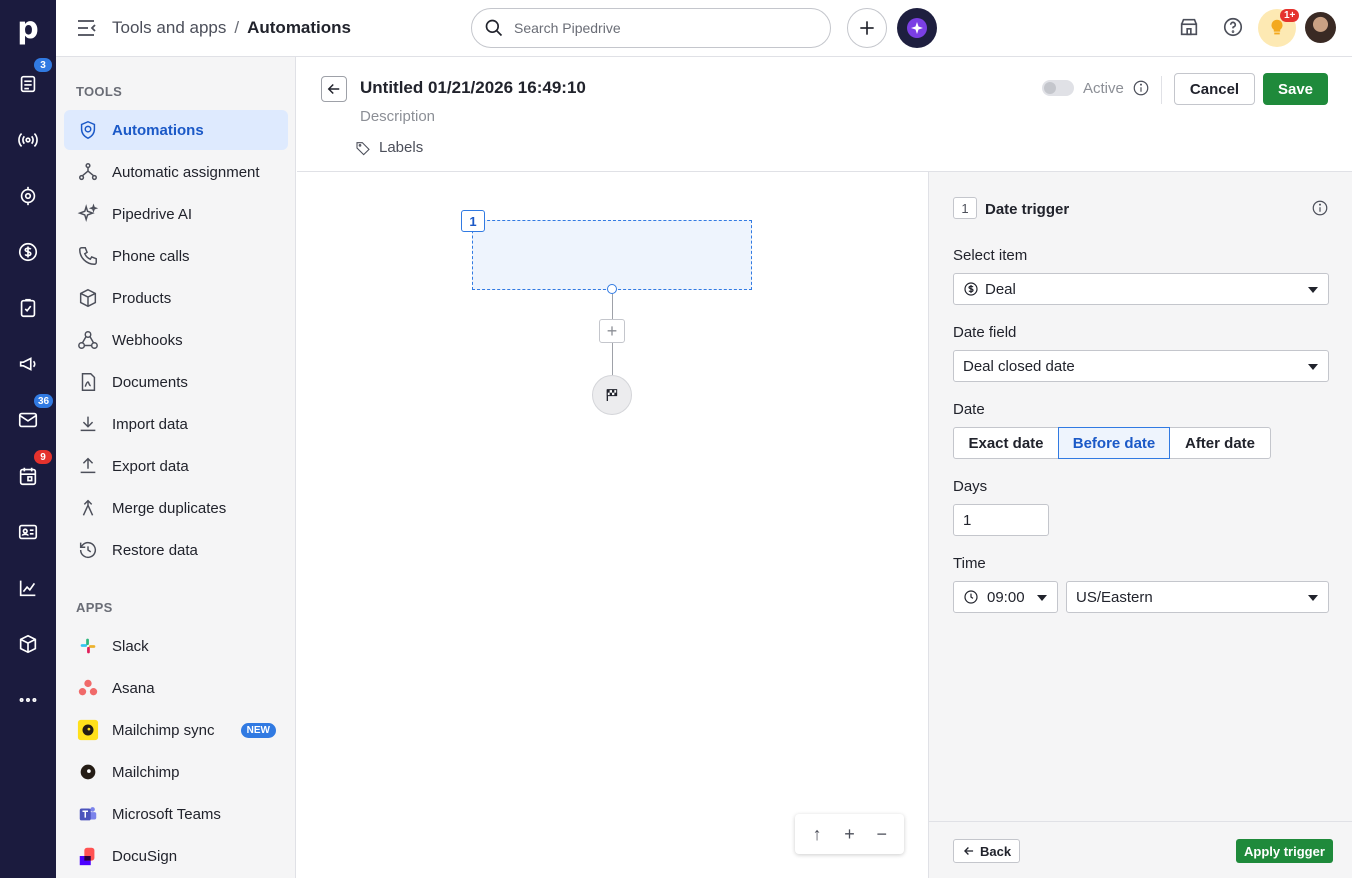 The width and height of the screenshot is (1352, 878). What do you see at coordinates (1220, 443) in the screenshot?
I see `after-date-option: After date` at bounding box center [1220, 443].